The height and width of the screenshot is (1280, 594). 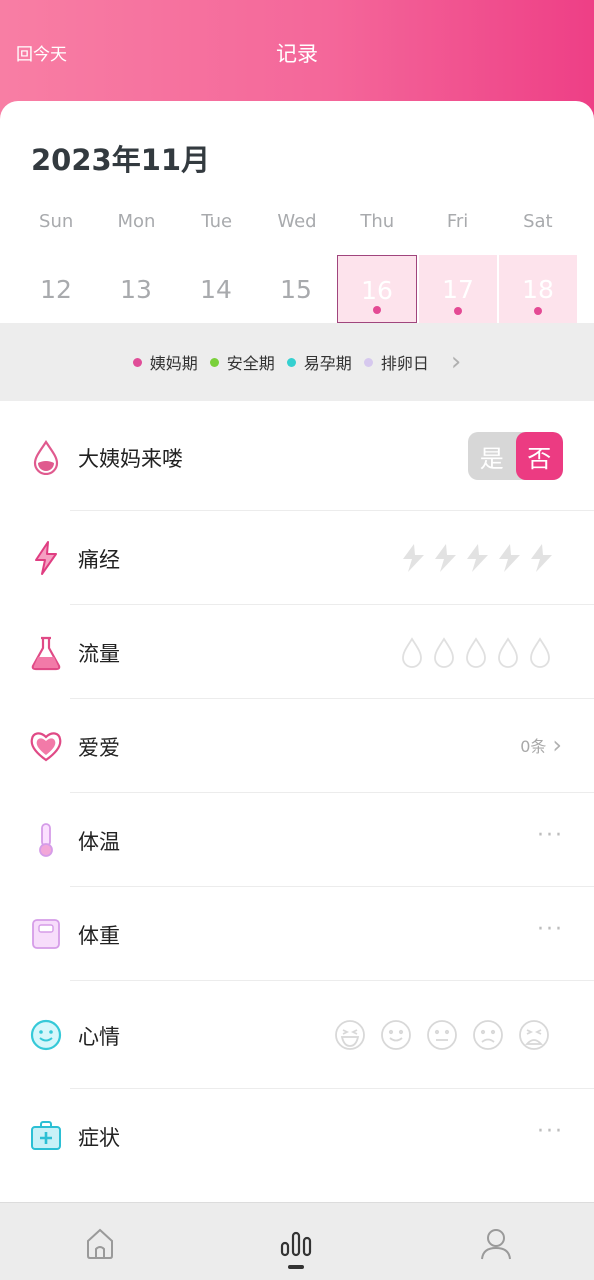 What do you see at coordinates (46, 1135) in the screenshot?
I see `medical-kit-icon` at bounding box center [46, 1135].